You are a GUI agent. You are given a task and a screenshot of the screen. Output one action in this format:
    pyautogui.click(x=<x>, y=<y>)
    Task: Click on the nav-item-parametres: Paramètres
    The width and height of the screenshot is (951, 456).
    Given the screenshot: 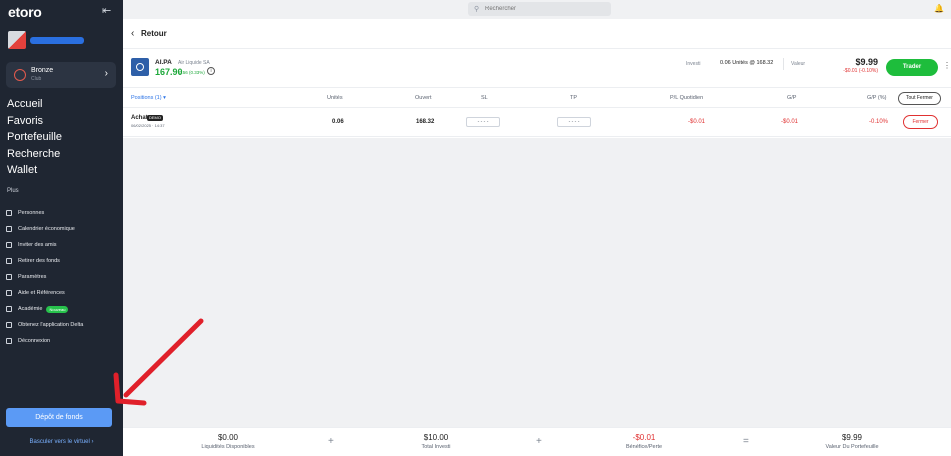 What is the action you would take?
    pyautogui.click(x=44, y=277)
    